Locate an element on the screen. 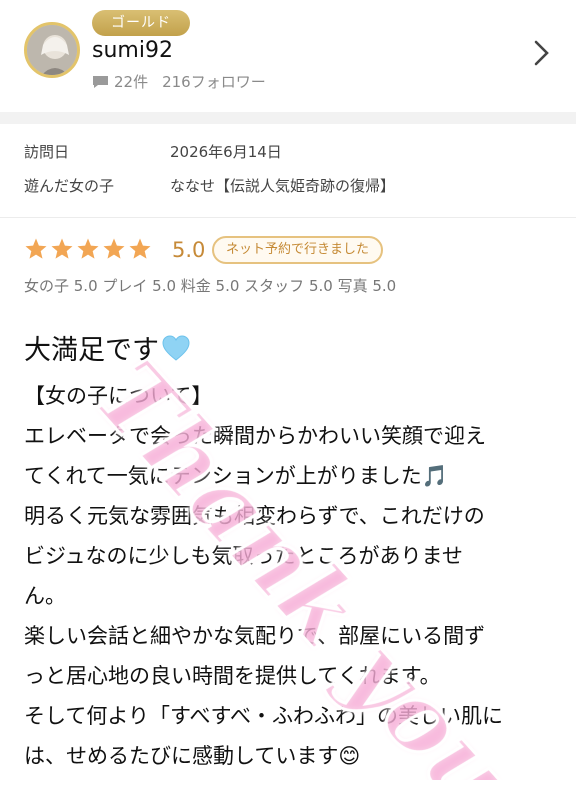 Image resolution: width=576 pixels, height=797 pixels. review-line: 【女の子について】 is located at coordinates (118, 396).